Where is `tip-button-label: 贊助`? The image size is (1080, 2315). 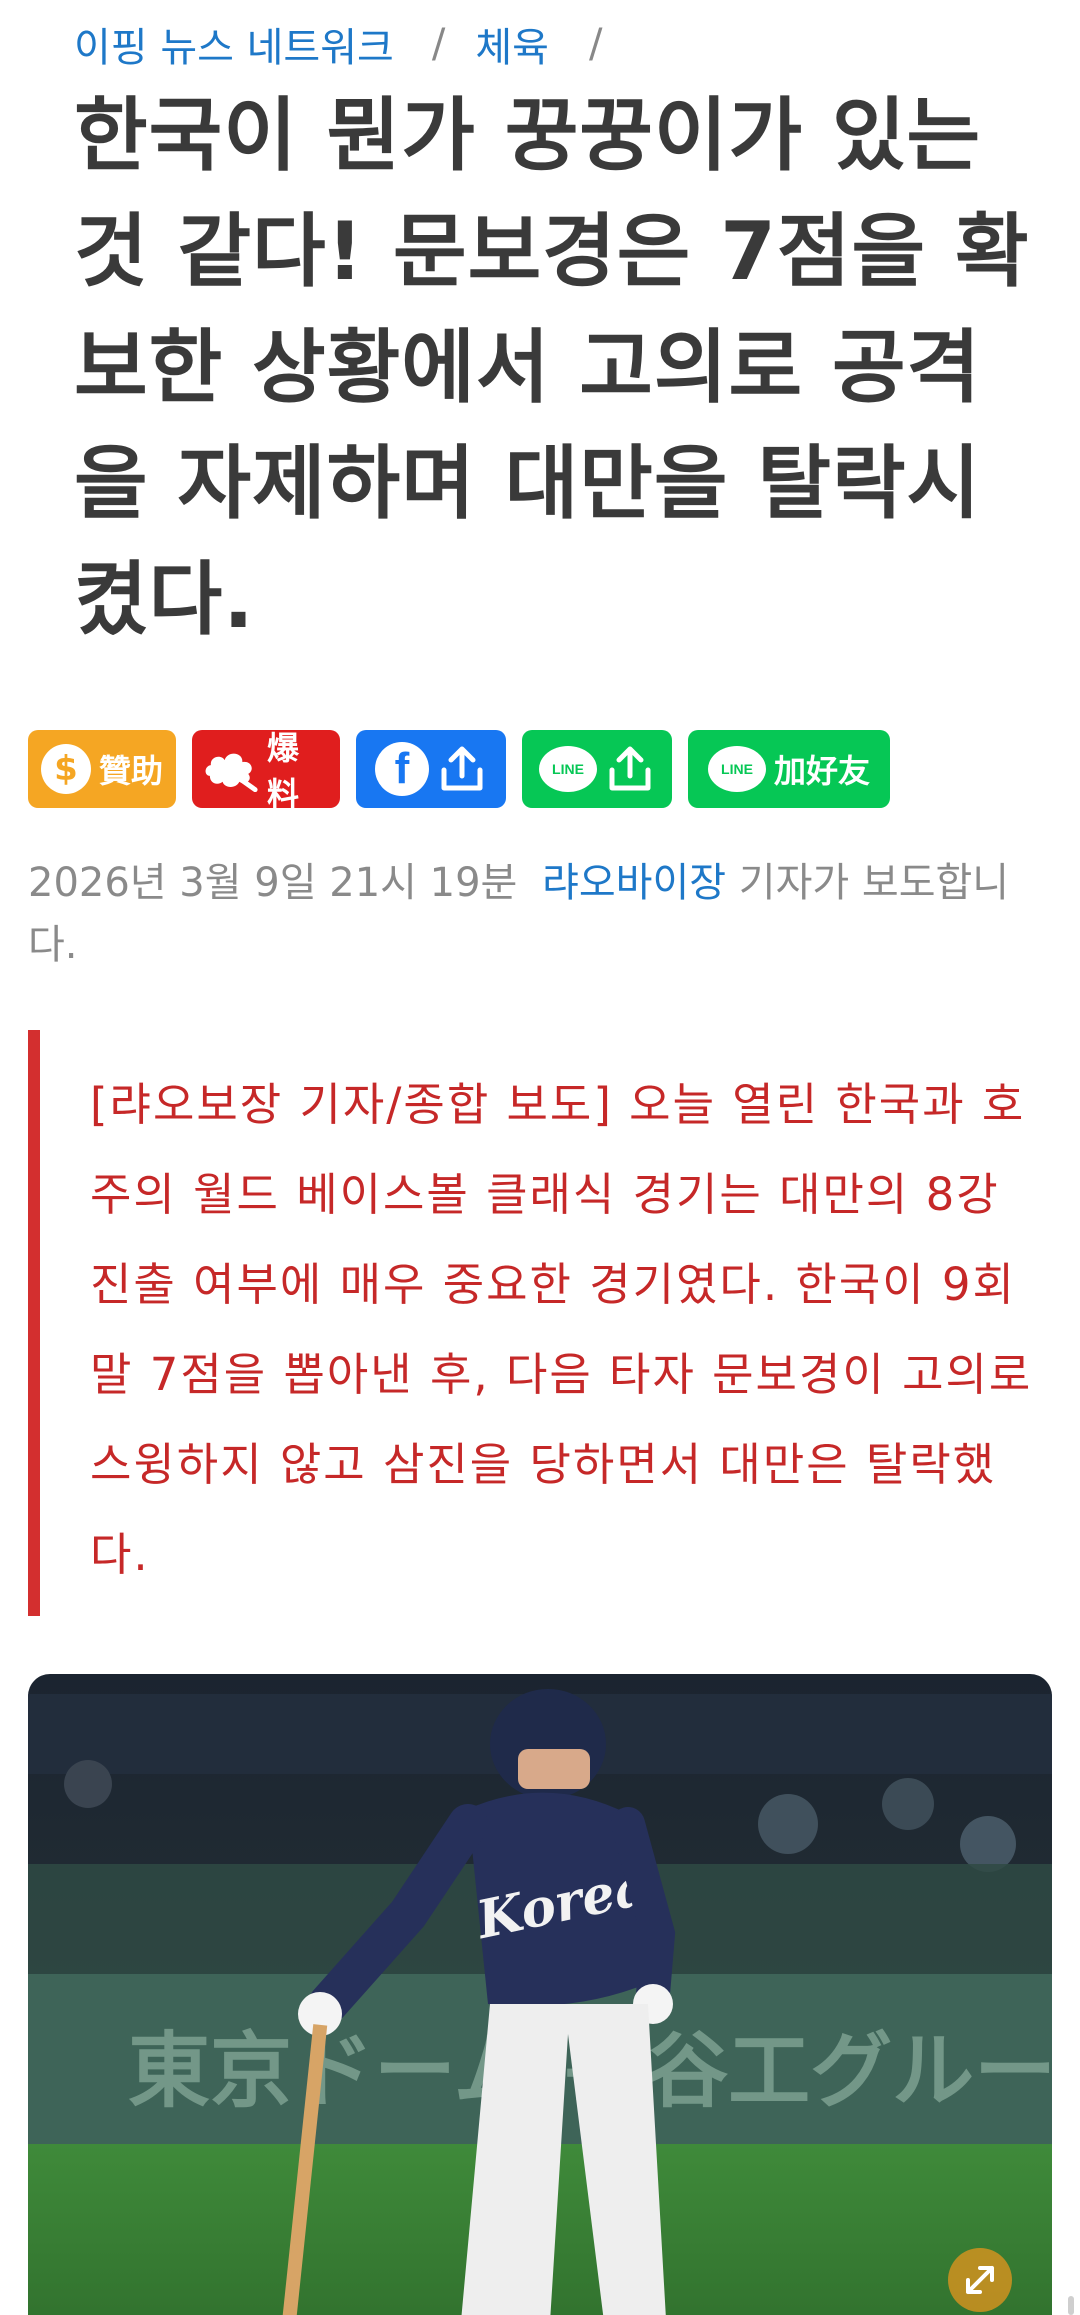
tip-button-label: 贊助 is located at coordinates (130, 771).